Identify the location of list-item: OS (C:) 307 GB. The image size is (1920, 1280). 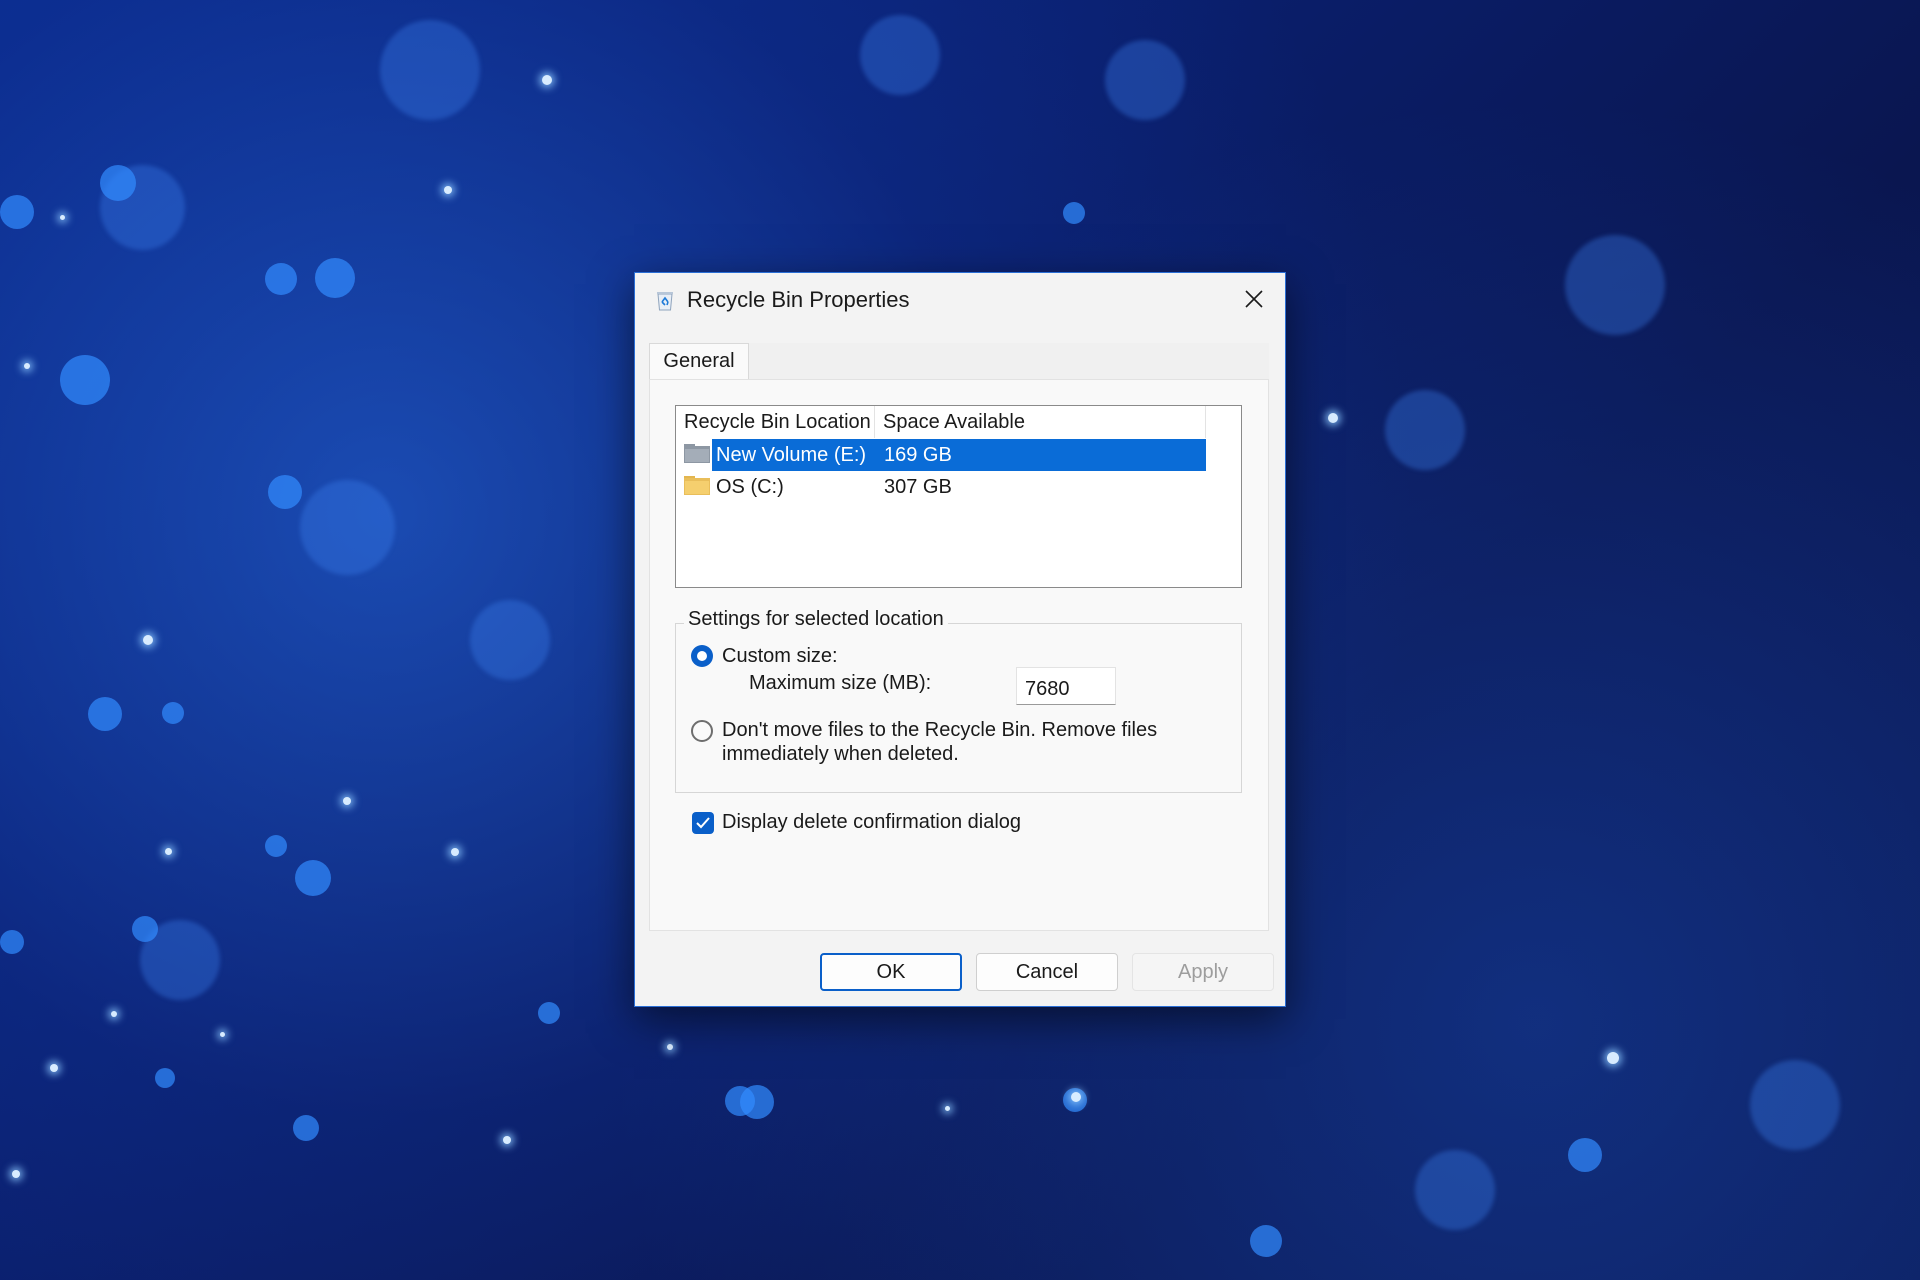
(944, 487).